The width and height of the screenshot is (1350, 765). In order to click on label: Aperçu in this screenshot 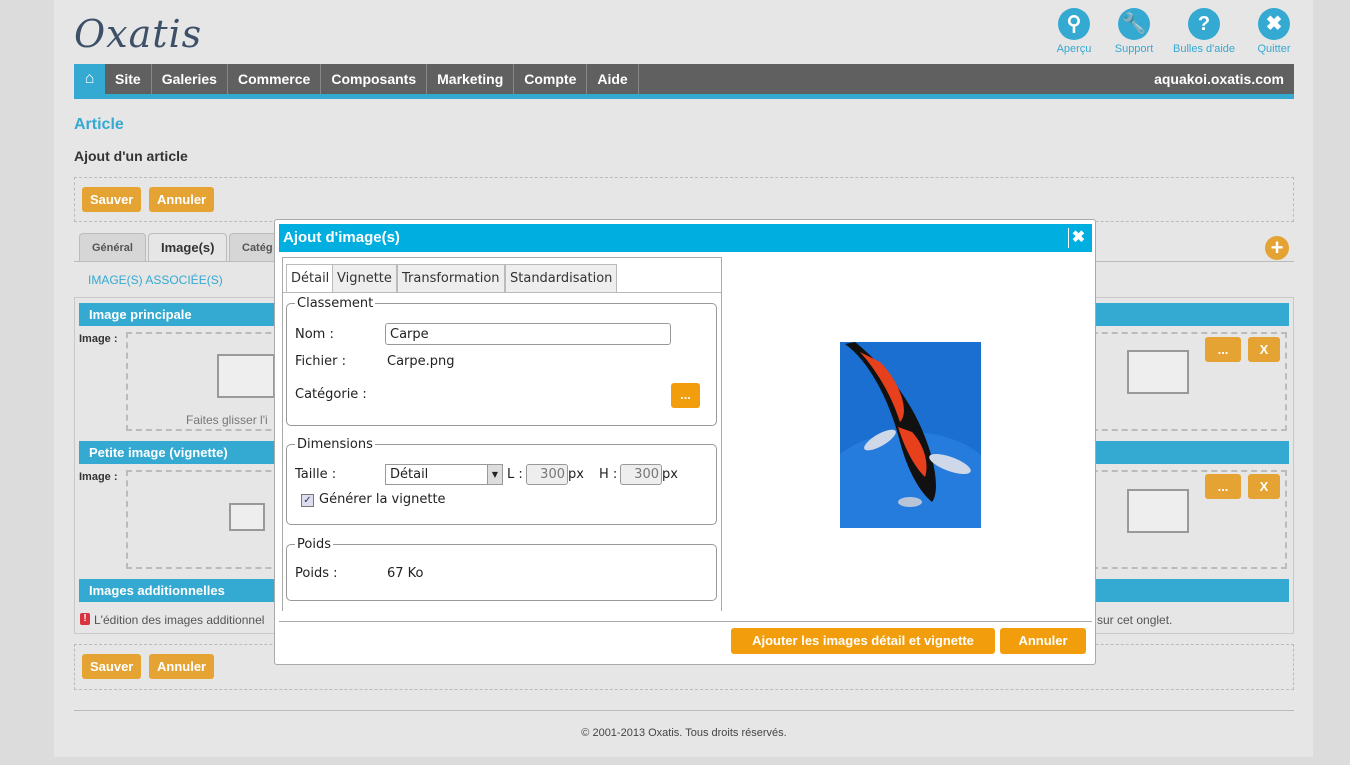, I will do `click(1074, 49)`.